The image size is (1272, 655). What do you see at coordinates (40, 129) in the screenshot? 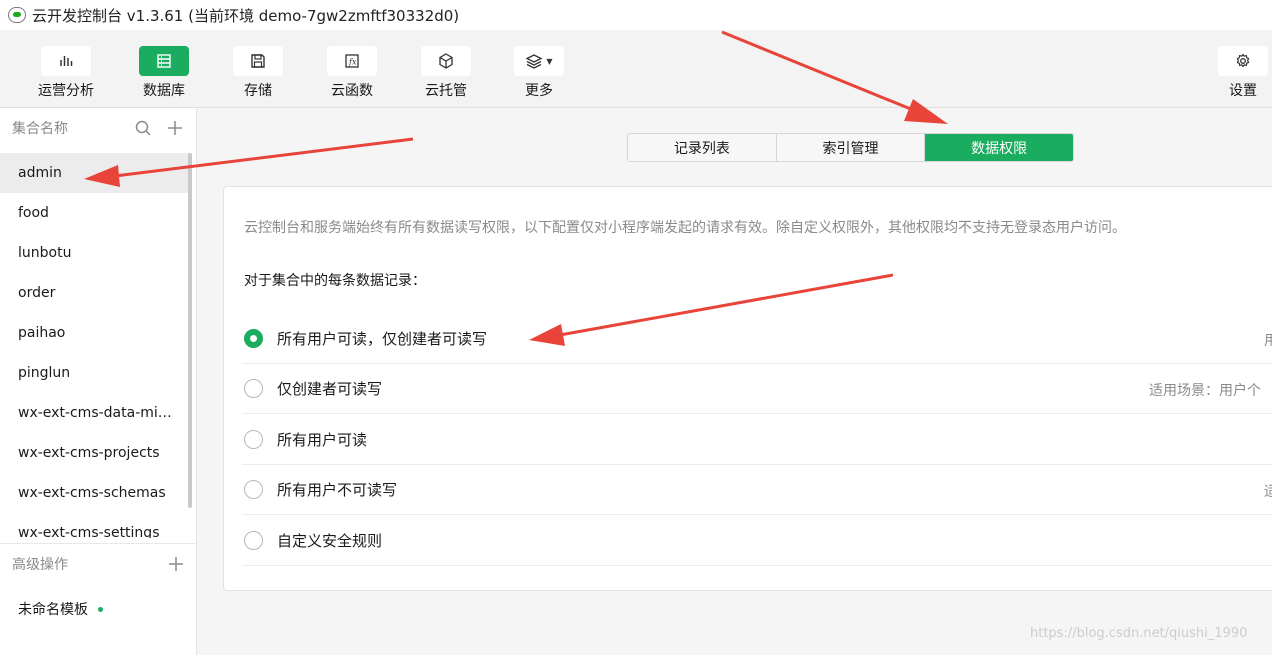
I see `collection-list-title: 集合名称` at bounding box center [40, 129].